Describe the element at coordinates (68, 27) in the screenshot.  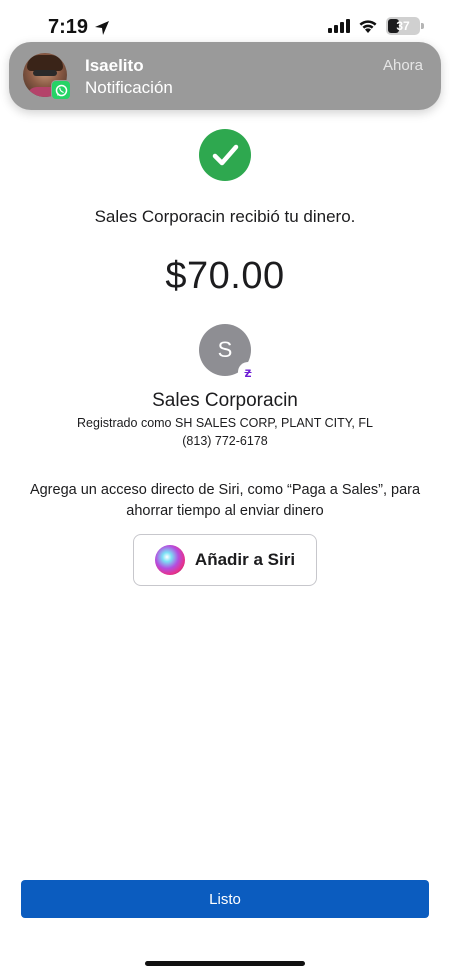
I see `status-time: 7:19` at that location.